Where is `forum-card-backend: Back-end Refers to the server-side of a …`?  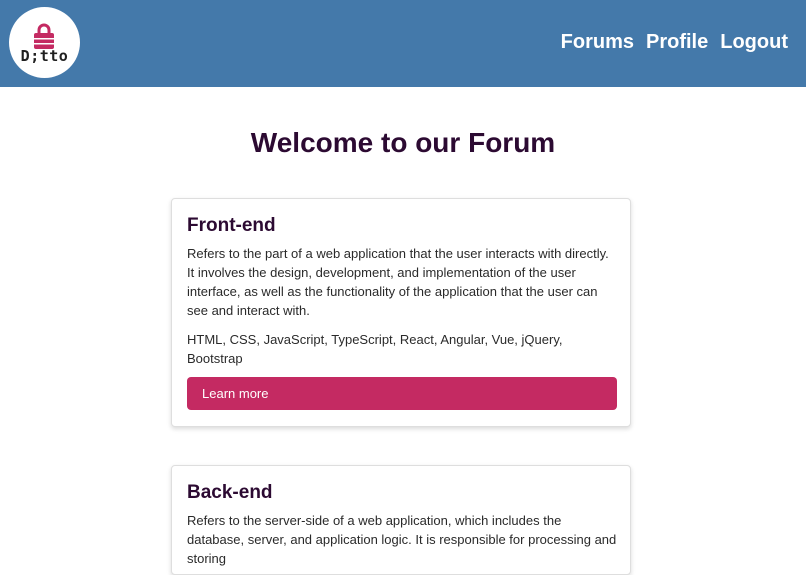 forum-card-backend: Back-end Refers to the server-side of a … is located at coordinates (401, 520).